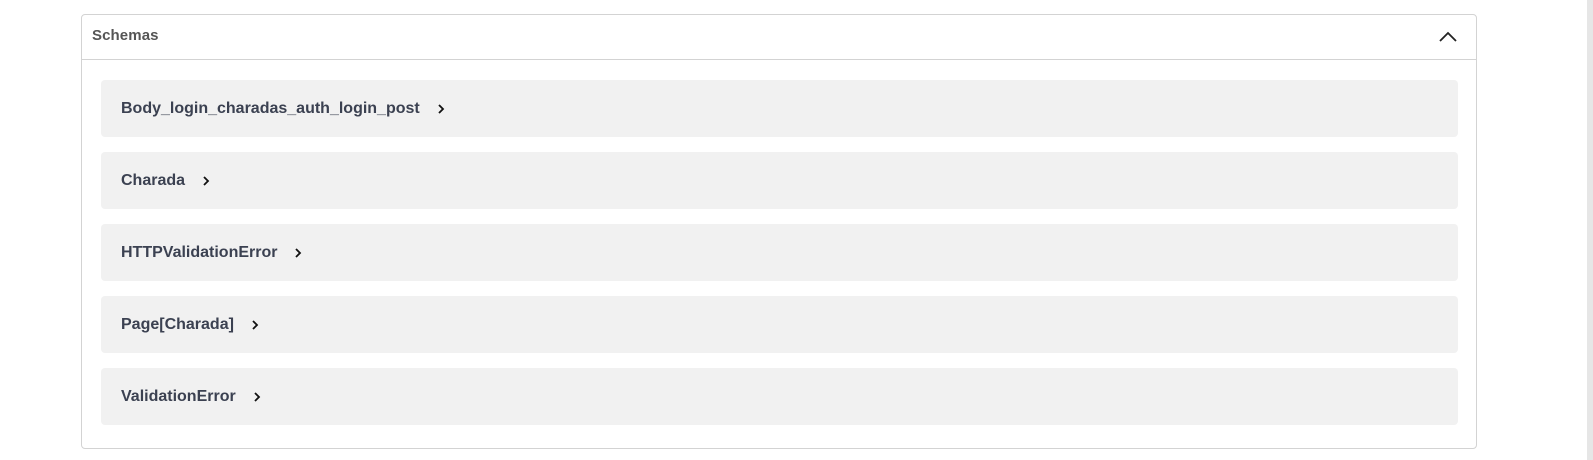  I want to click on vertical-scrollbar, so click(1590, 230).